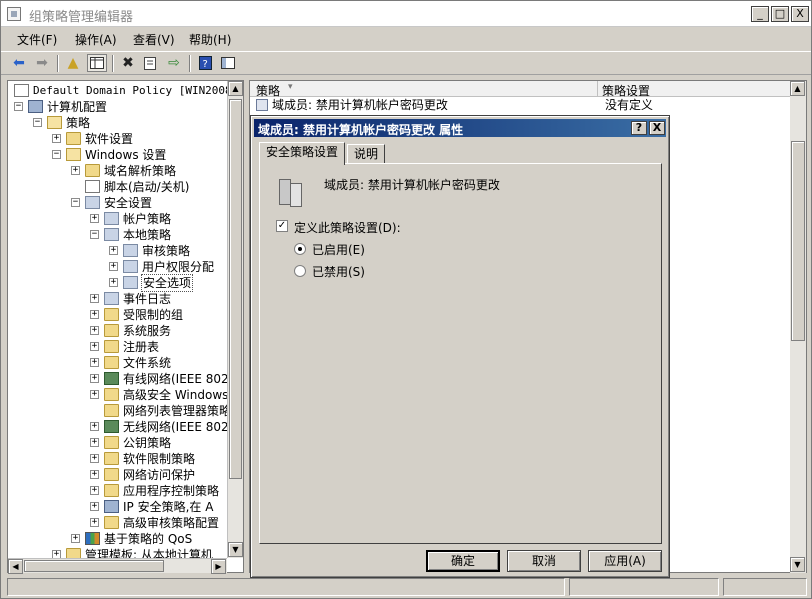  Describe the element at coordinates (366, 154) in the screenshot. I see `tab-explain: 说明` at that location.